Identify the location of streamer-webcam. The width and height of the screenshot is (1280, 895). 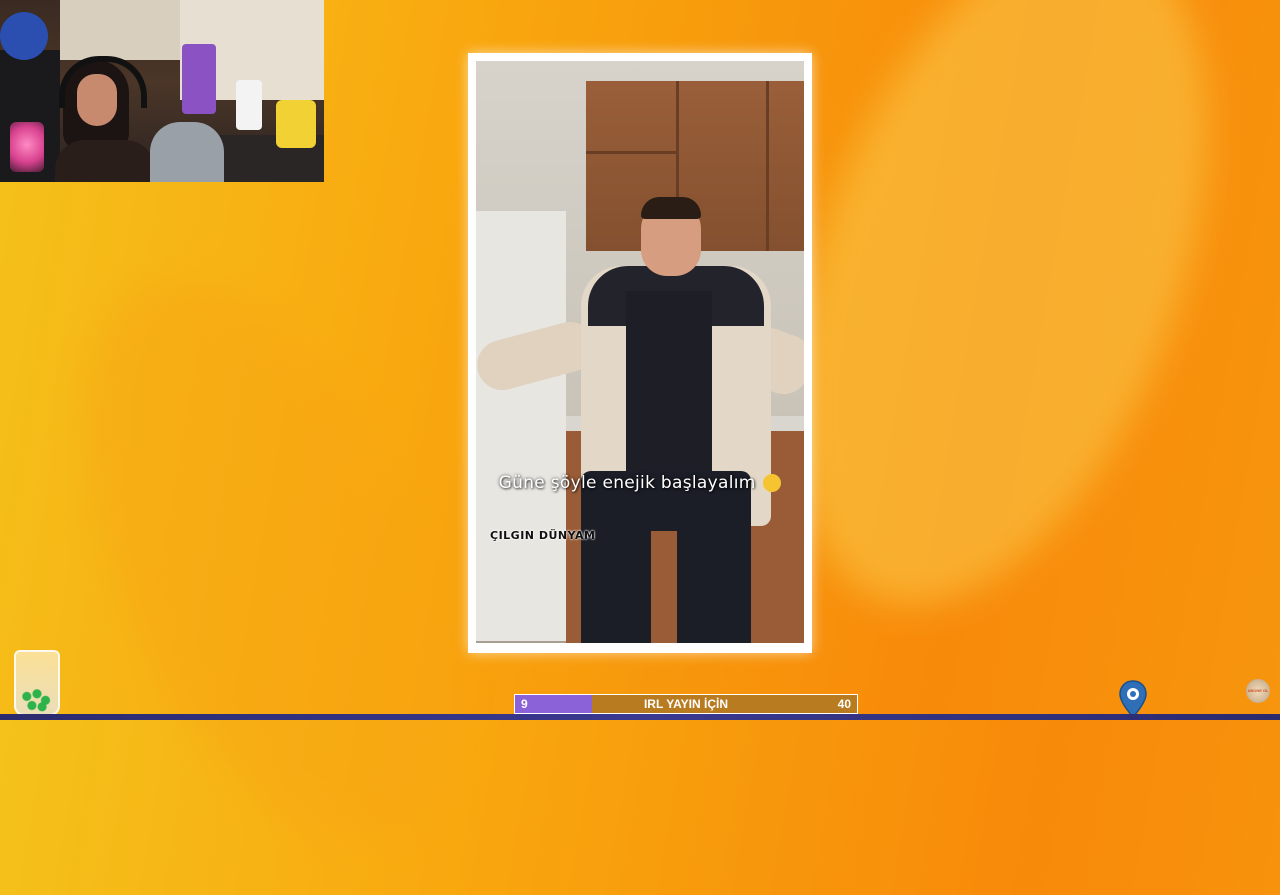
(162, 91).